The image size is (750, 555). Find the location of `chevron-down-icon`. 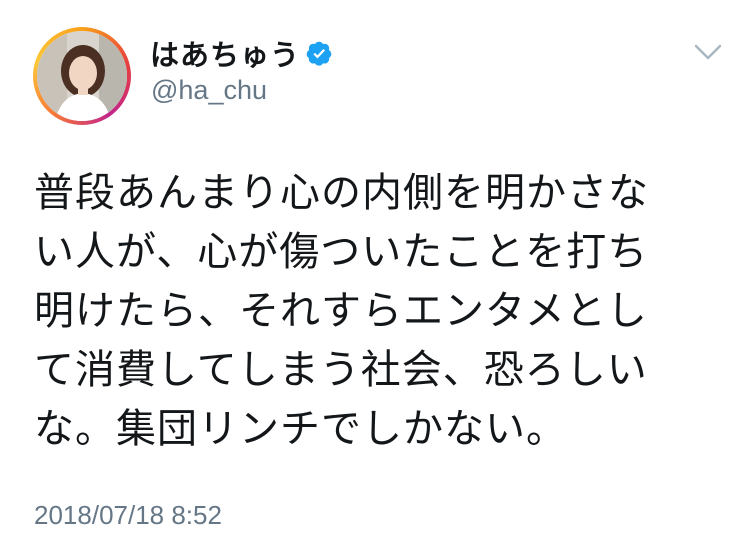

chevron-down-icon is located at coordinates (708, 52).